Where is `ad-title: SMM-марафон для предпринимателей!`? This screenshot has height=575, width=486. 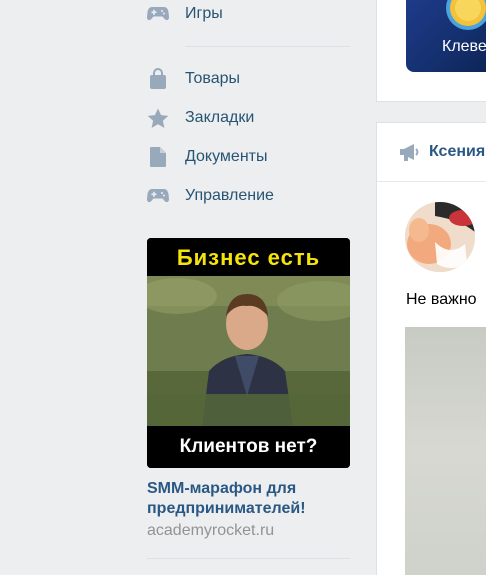
ad-title: SMM-марафон для предпринимателей! is located at coordinates (248, 499).